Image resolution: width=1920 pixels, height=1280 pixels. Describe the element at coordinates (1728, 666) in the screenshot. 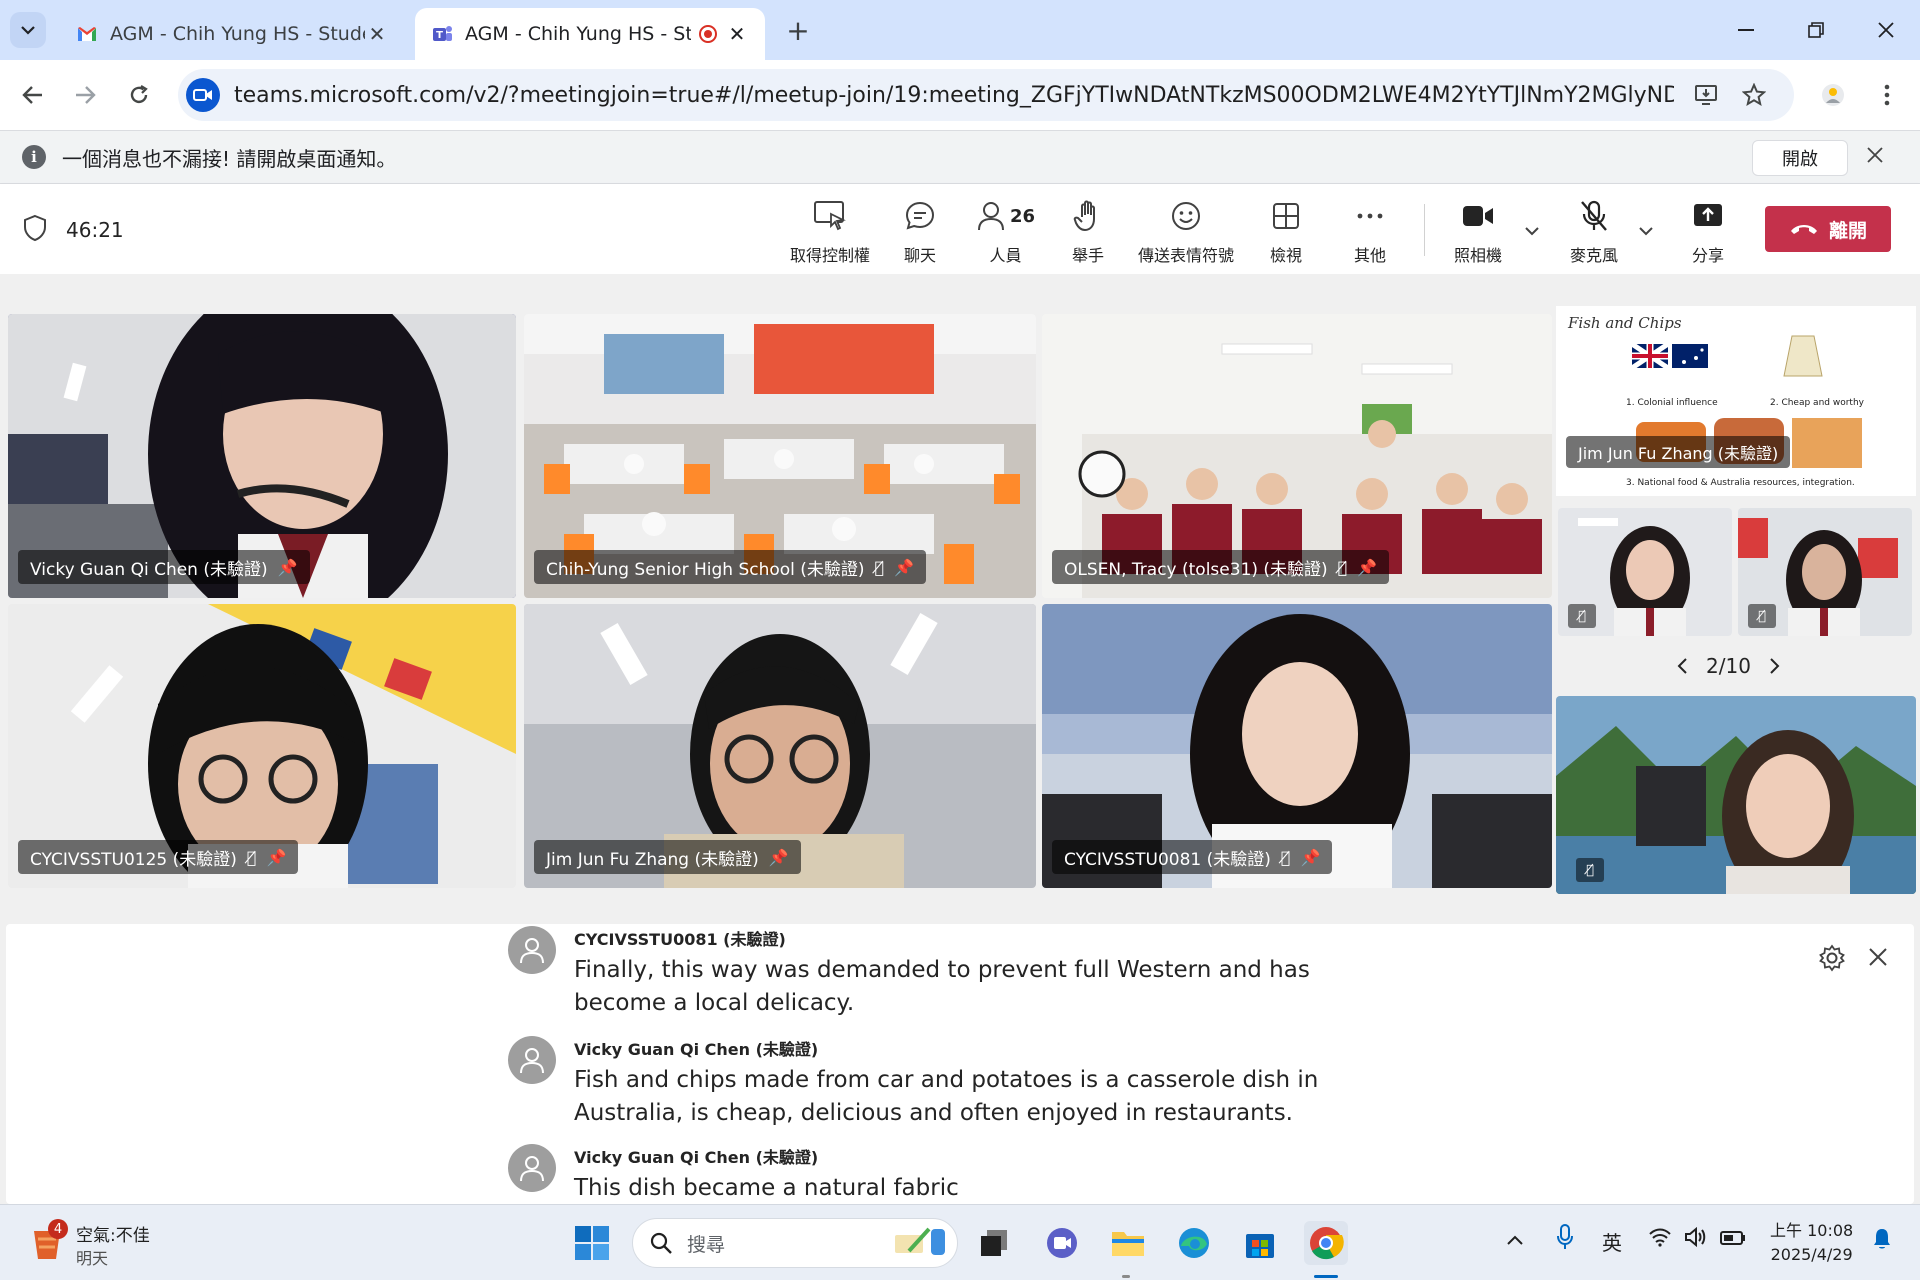

I see `pager-text: 2/10` at that location.